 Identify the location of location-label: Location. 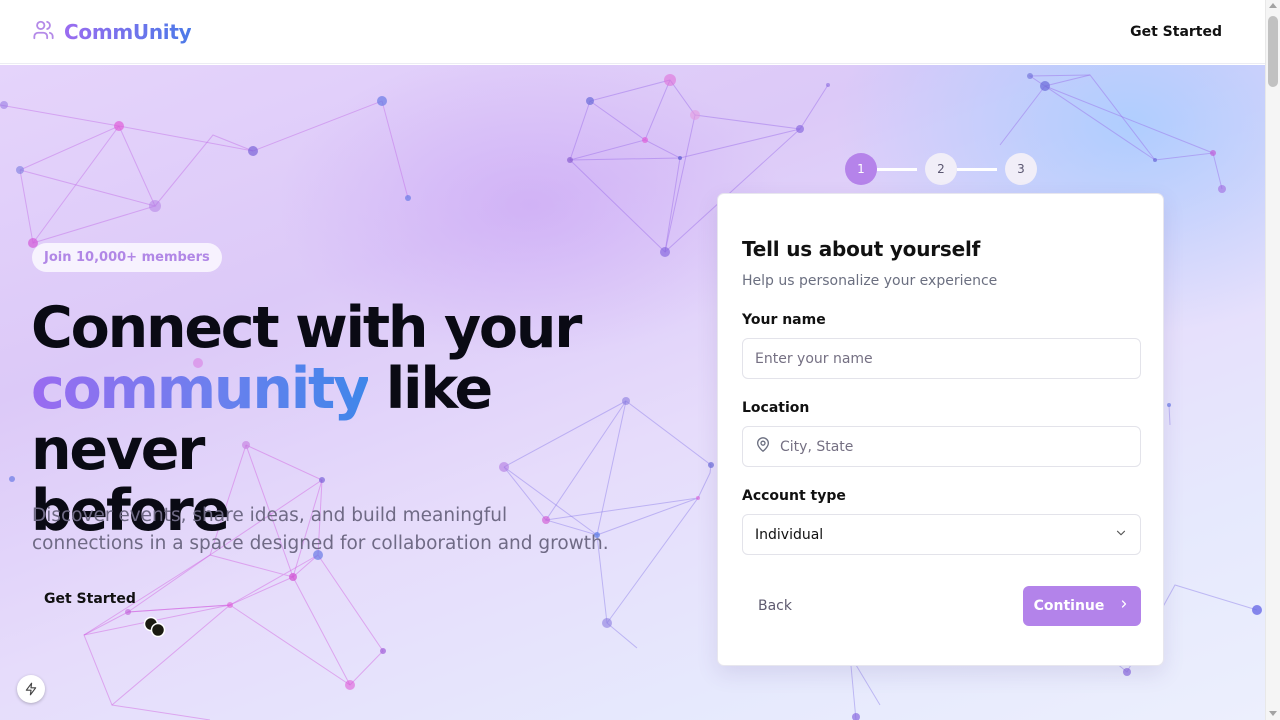
(776, 408).